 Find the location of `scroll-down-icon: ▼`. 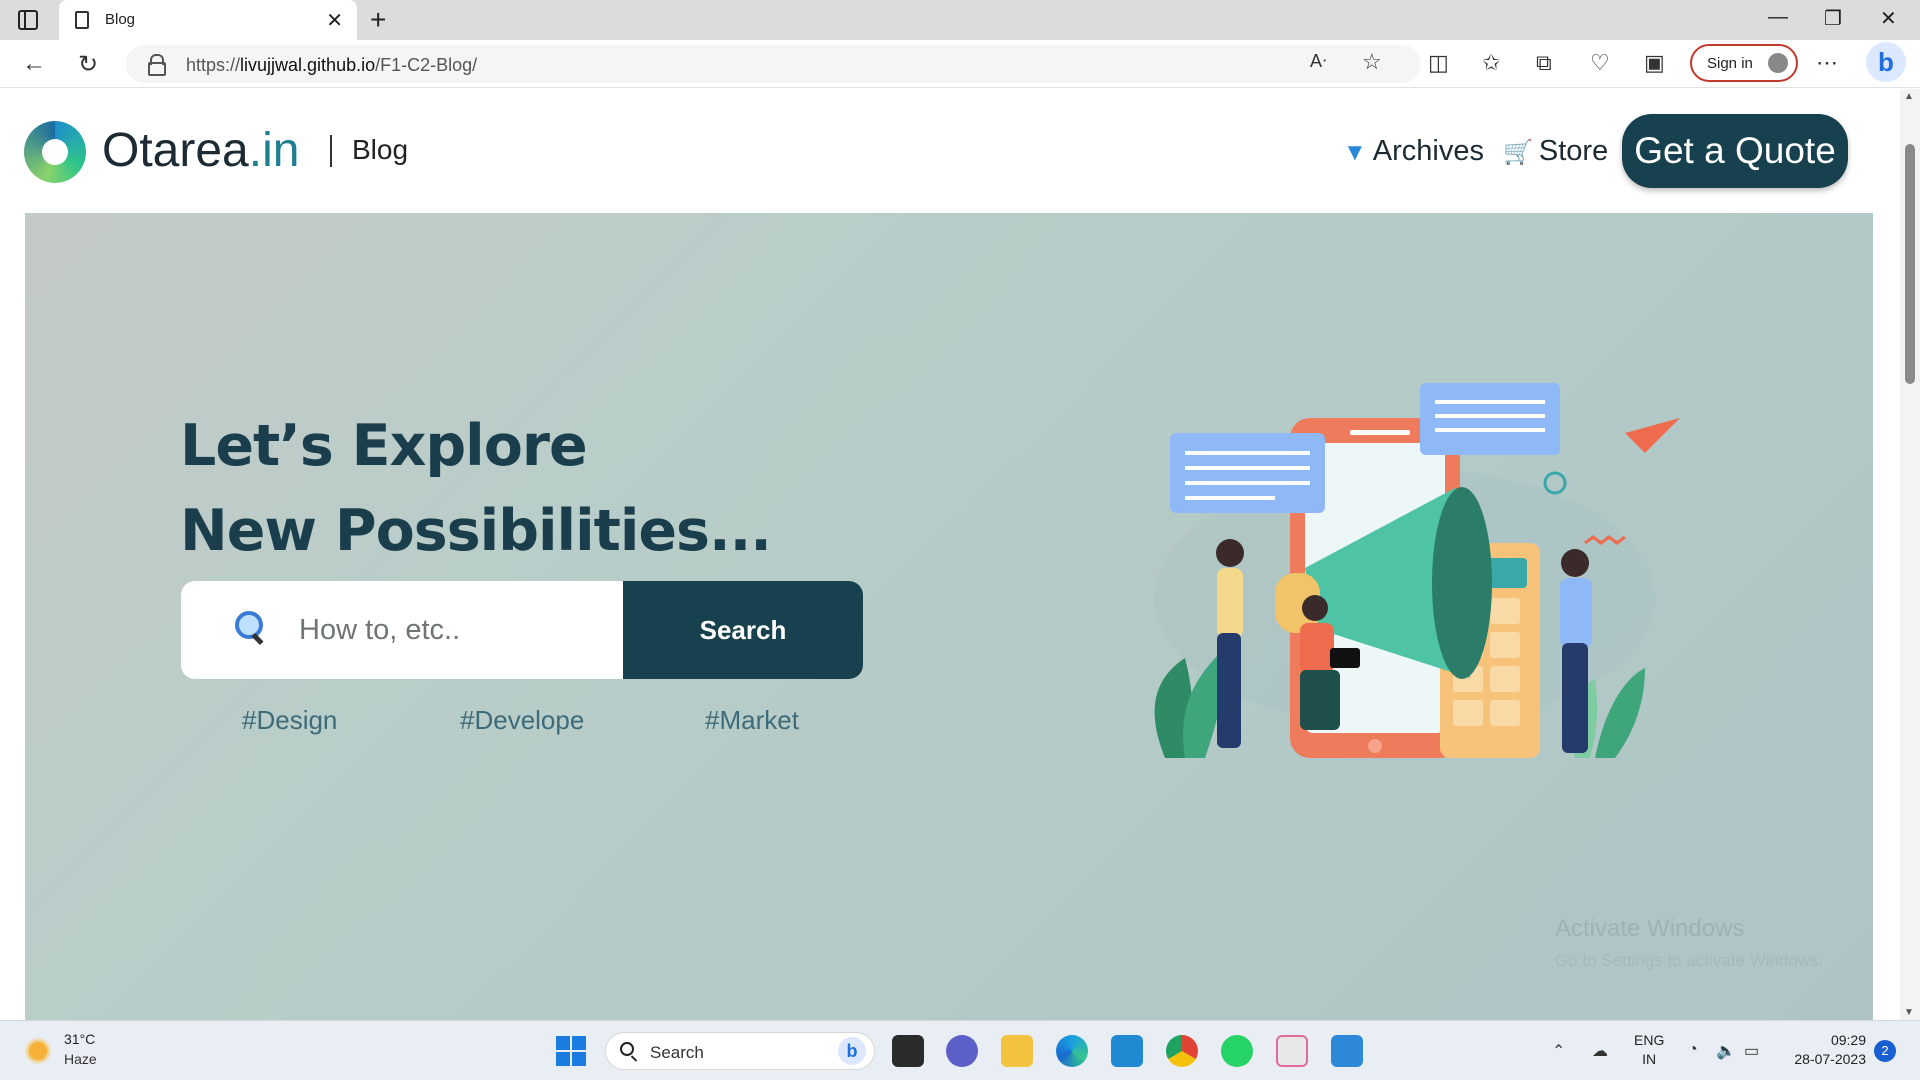

scroll-down-icon: ▼ is located at coordinates (1909, 1012).